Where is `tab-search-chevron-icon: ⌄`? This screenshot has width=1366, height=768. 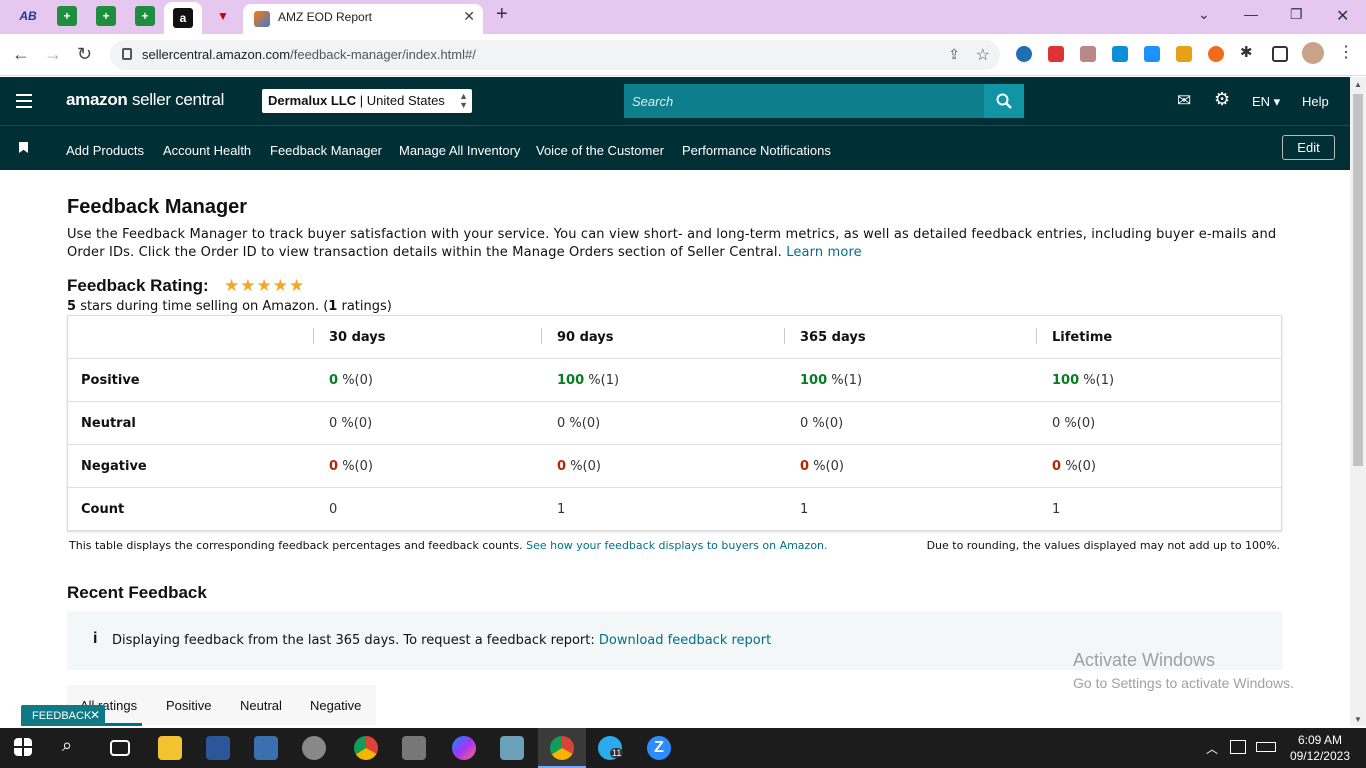
tab-search-chevron-icon: ⌄ is located at coordinates (1204, 14).